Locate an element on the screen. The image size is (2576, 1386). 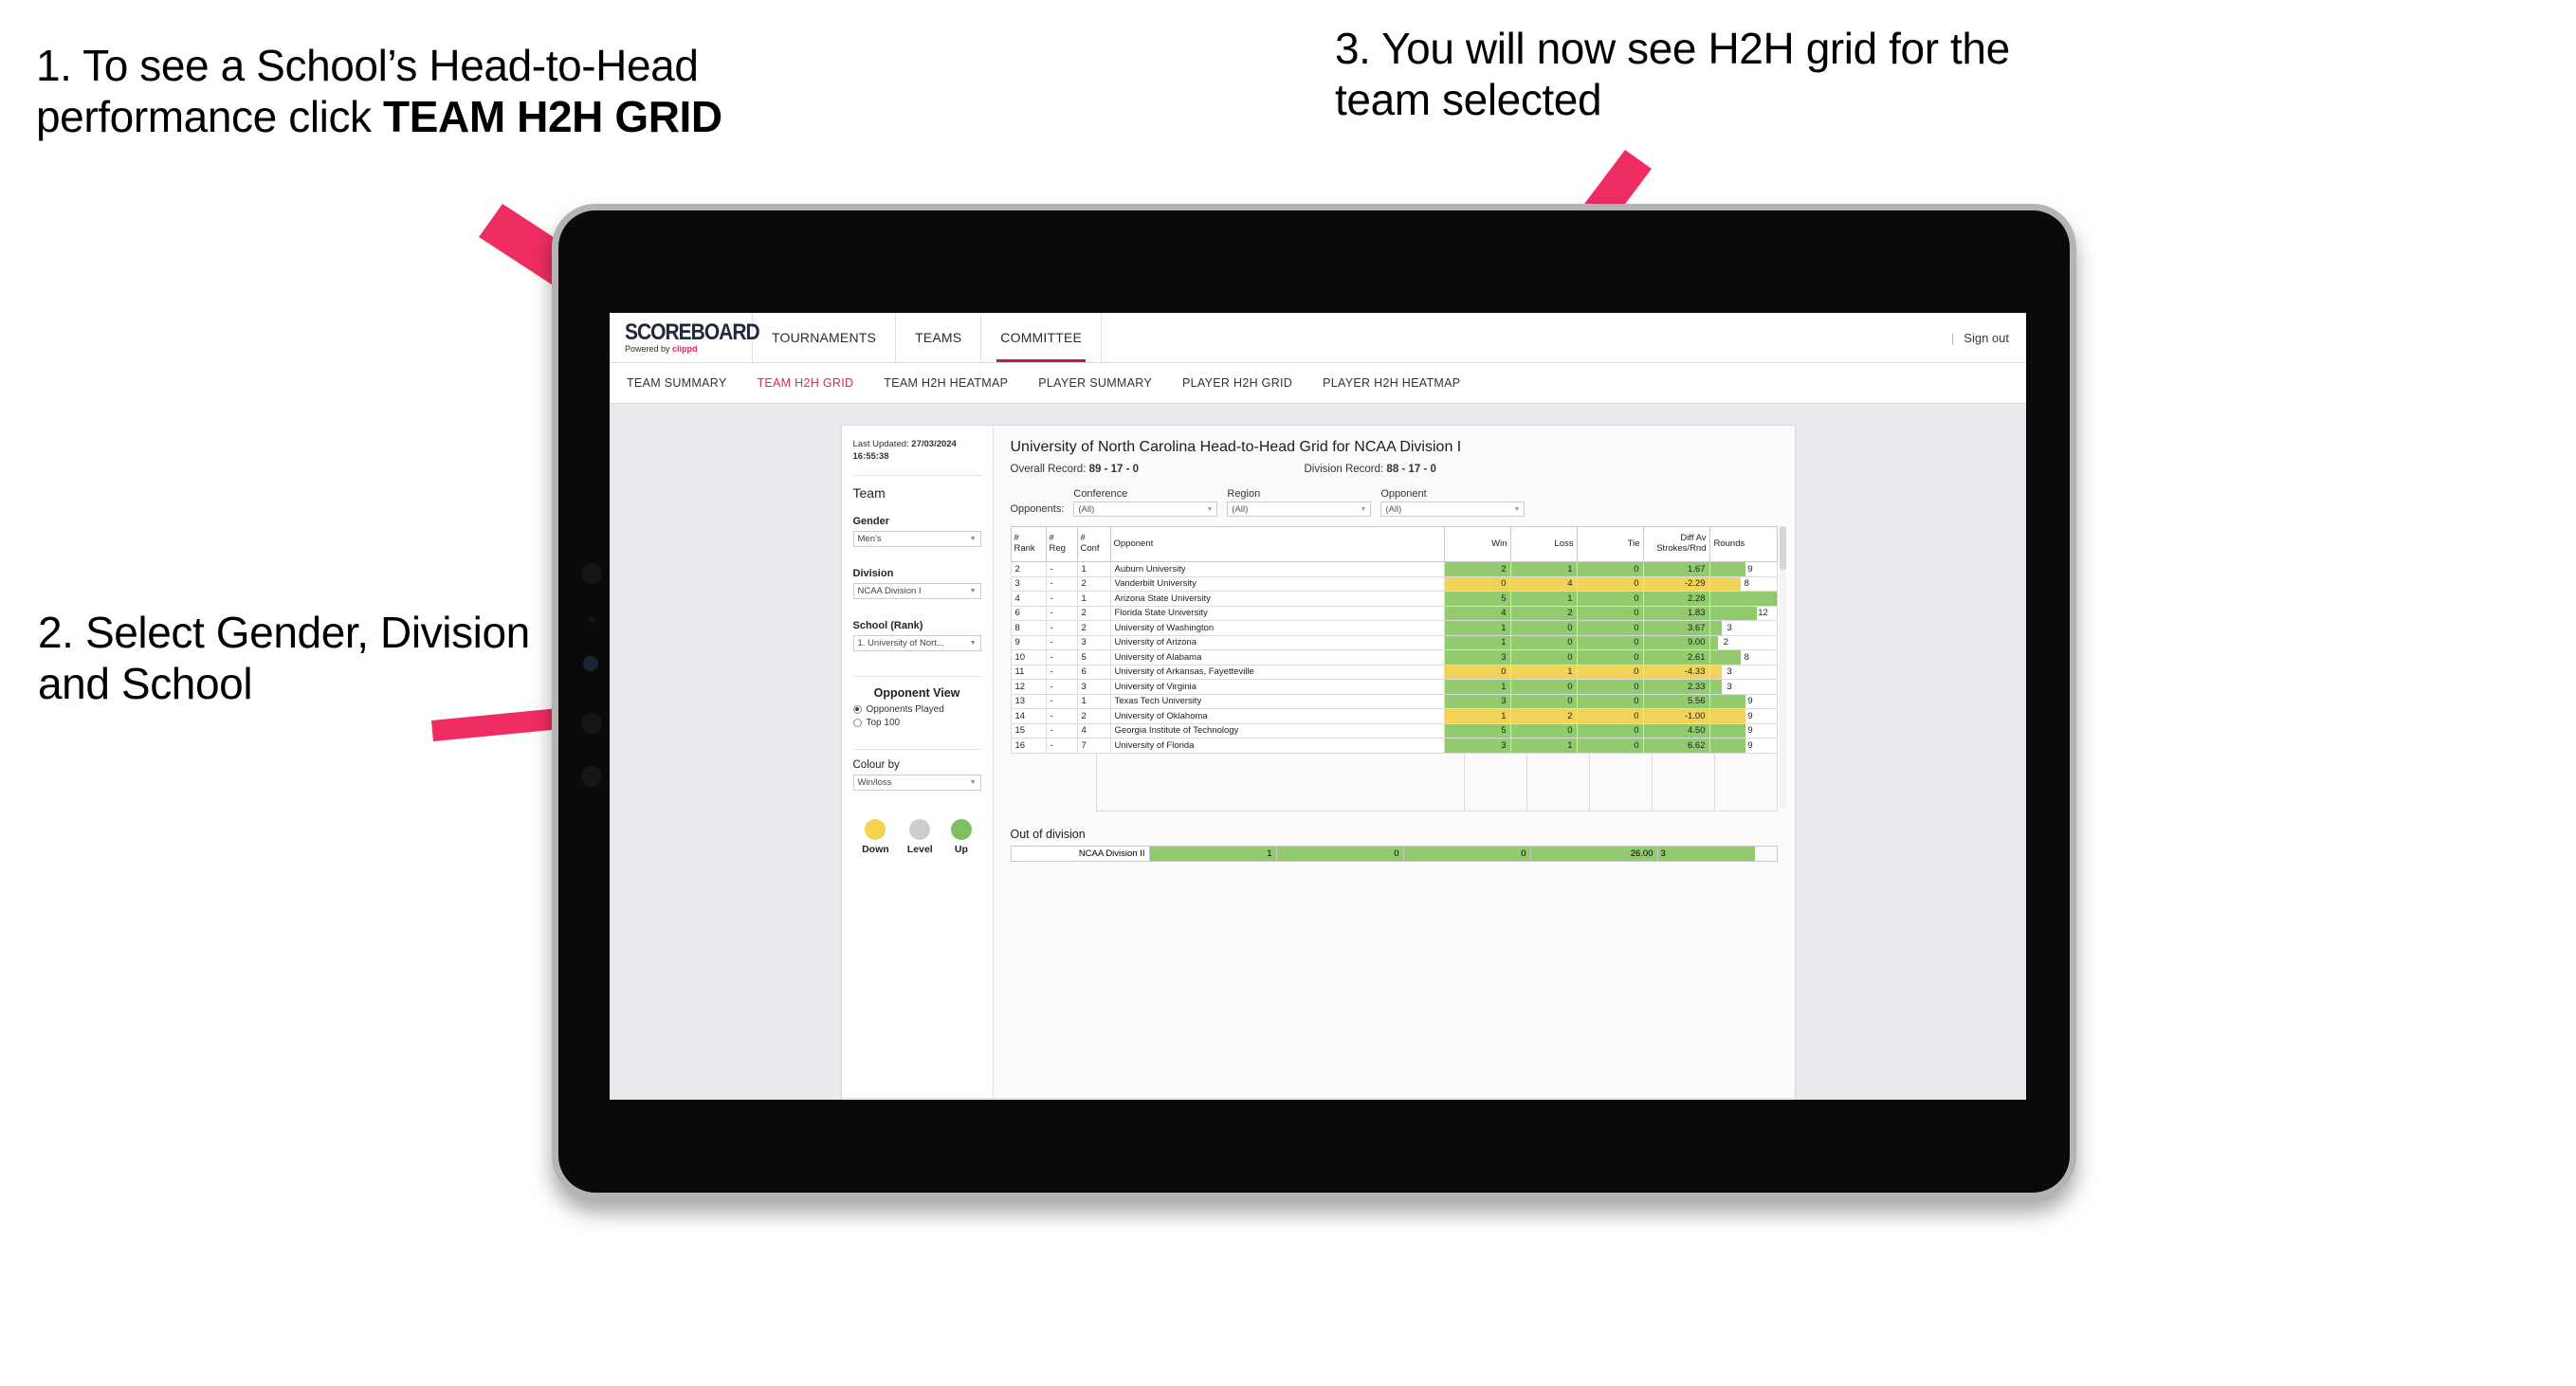
scoreboard-logo: SCOREBOARD Powered by clippd is located at coordinates (685, 337).